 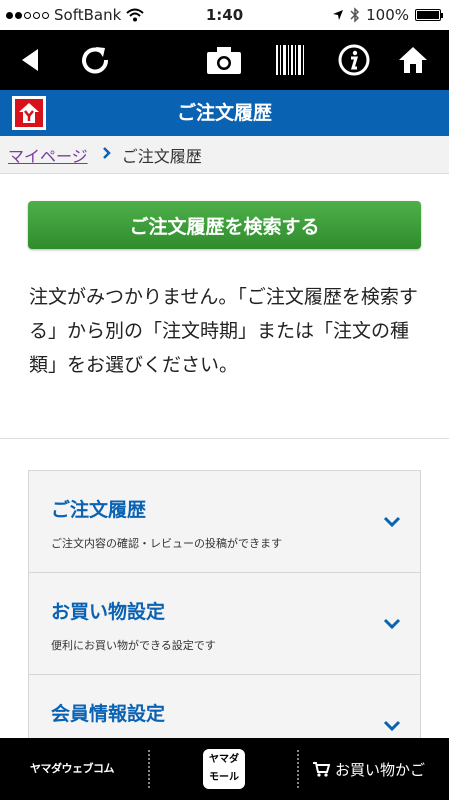 I want to click on back-icon, so click(x=30, y=60).